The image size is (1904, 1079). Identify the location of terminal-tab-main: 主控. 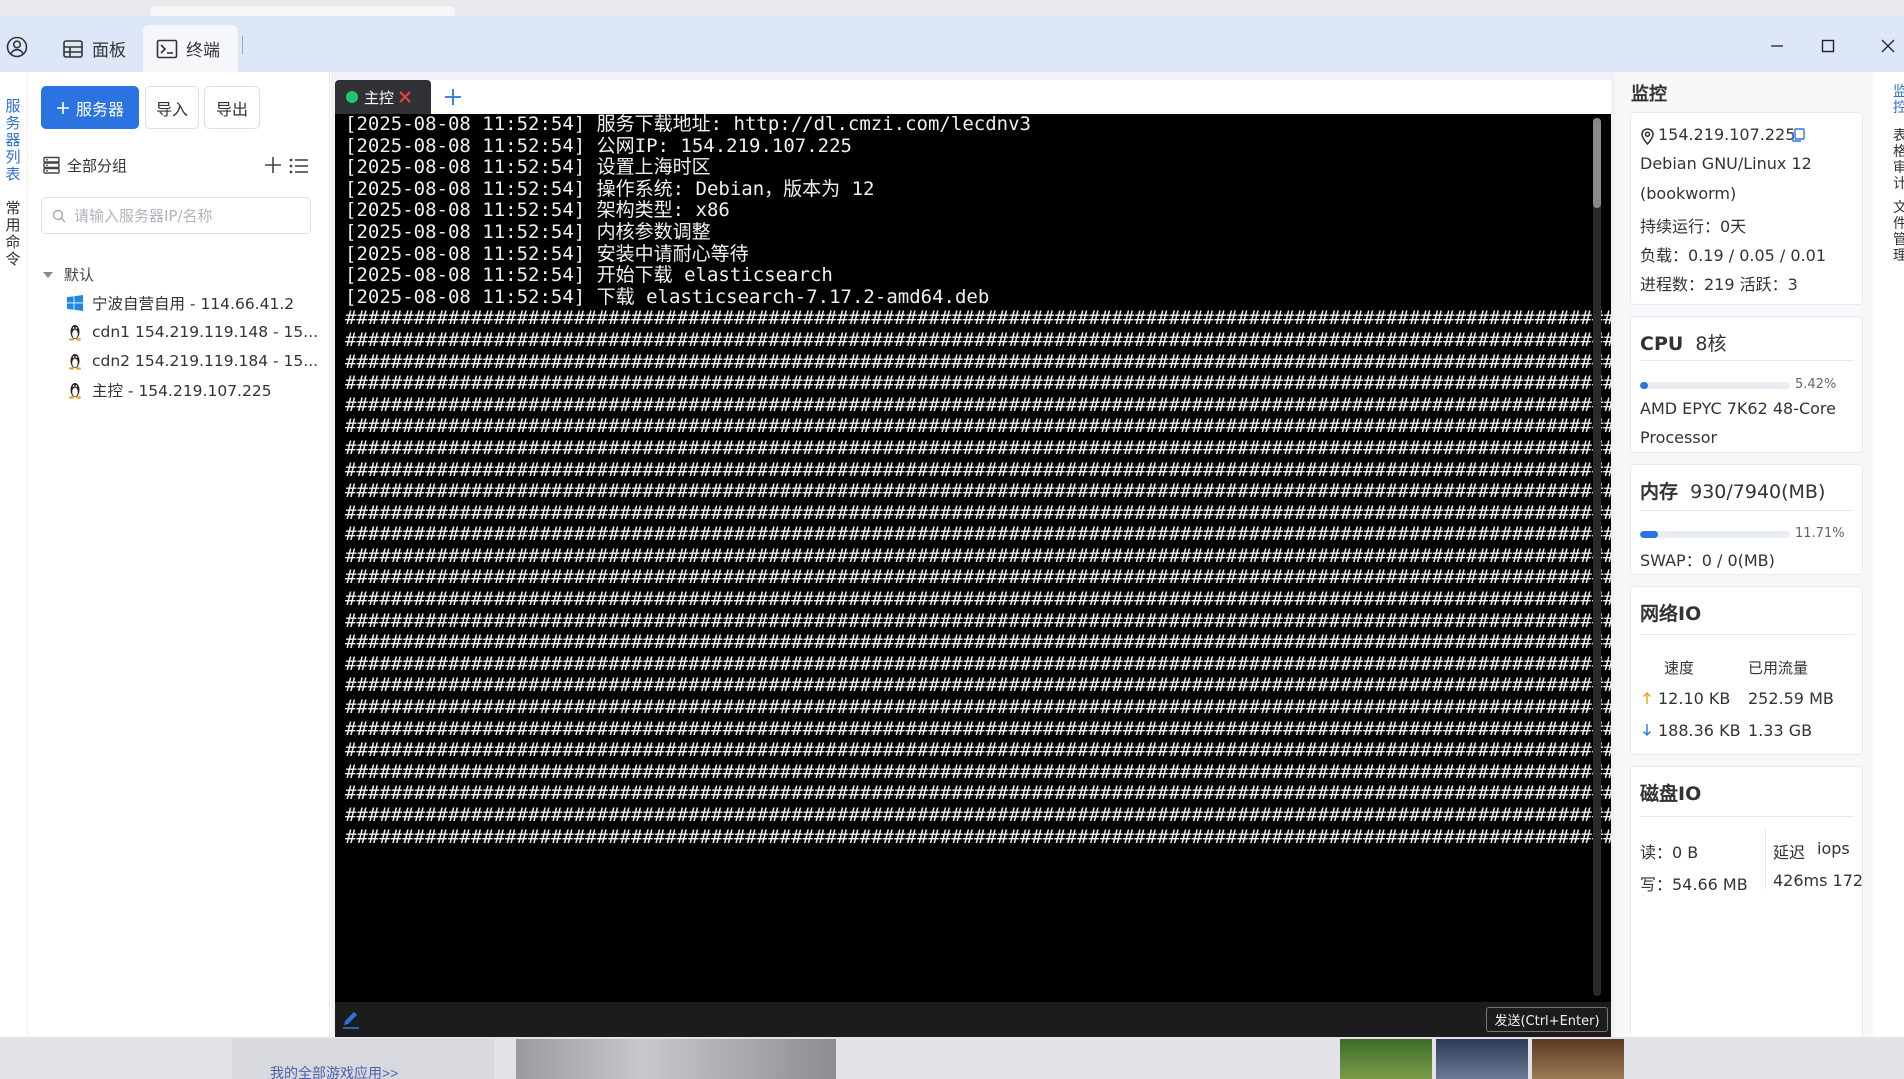
(383, 97).